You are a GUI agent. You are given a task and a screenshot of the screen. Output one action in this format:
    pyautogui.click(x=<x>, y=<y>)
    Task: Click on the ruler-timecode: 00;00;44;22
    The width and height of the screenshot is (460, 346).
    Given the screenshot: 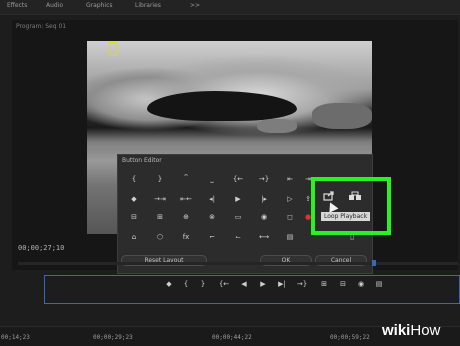 What is the action you would take?
    pyautogui.click(x=232, y=337)
    